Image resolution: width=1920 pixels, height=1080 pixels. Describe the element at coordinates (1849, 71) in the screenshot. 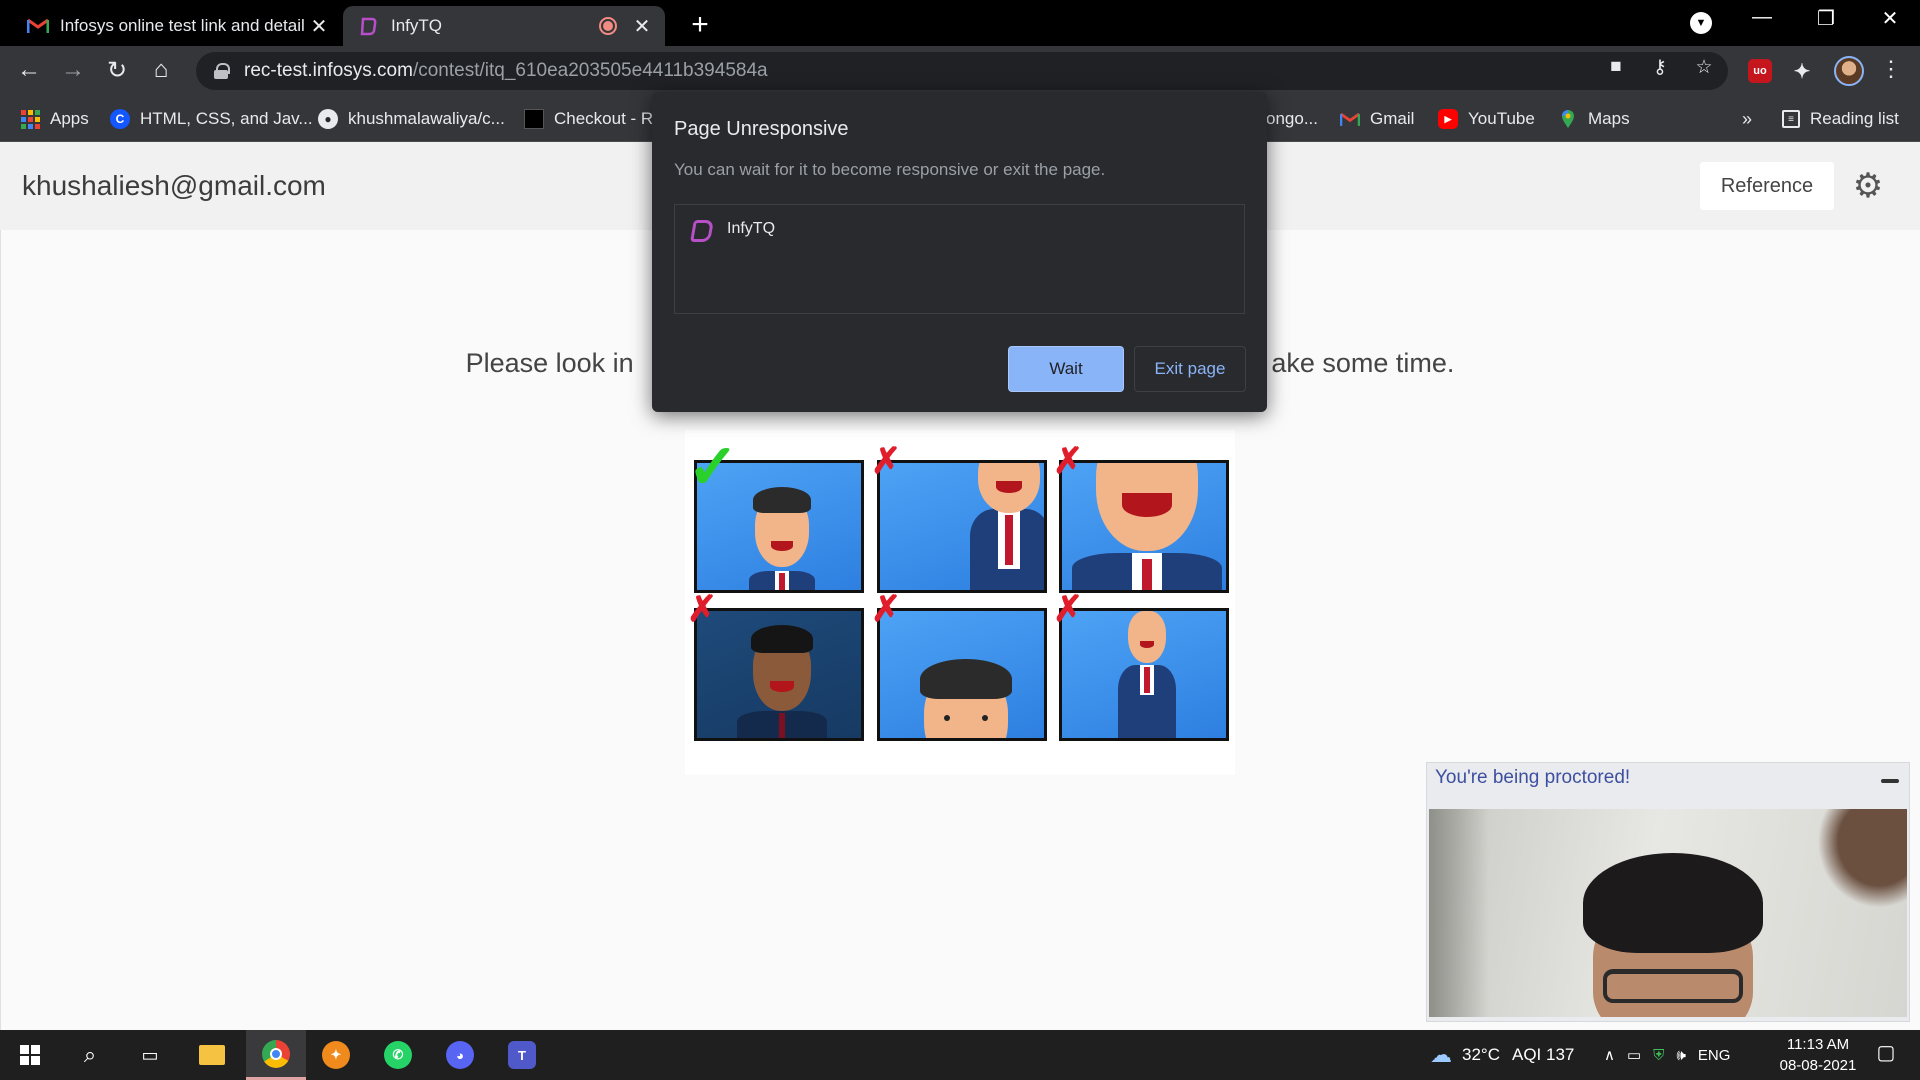

I see `profile-avatar` at that location.